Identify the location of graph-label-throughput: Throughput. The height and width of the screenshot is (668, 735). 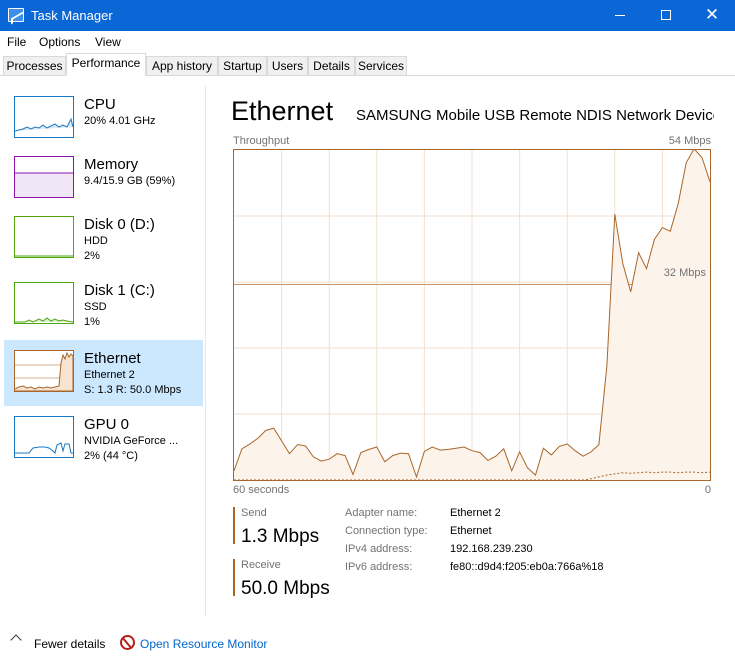
(261, 141).